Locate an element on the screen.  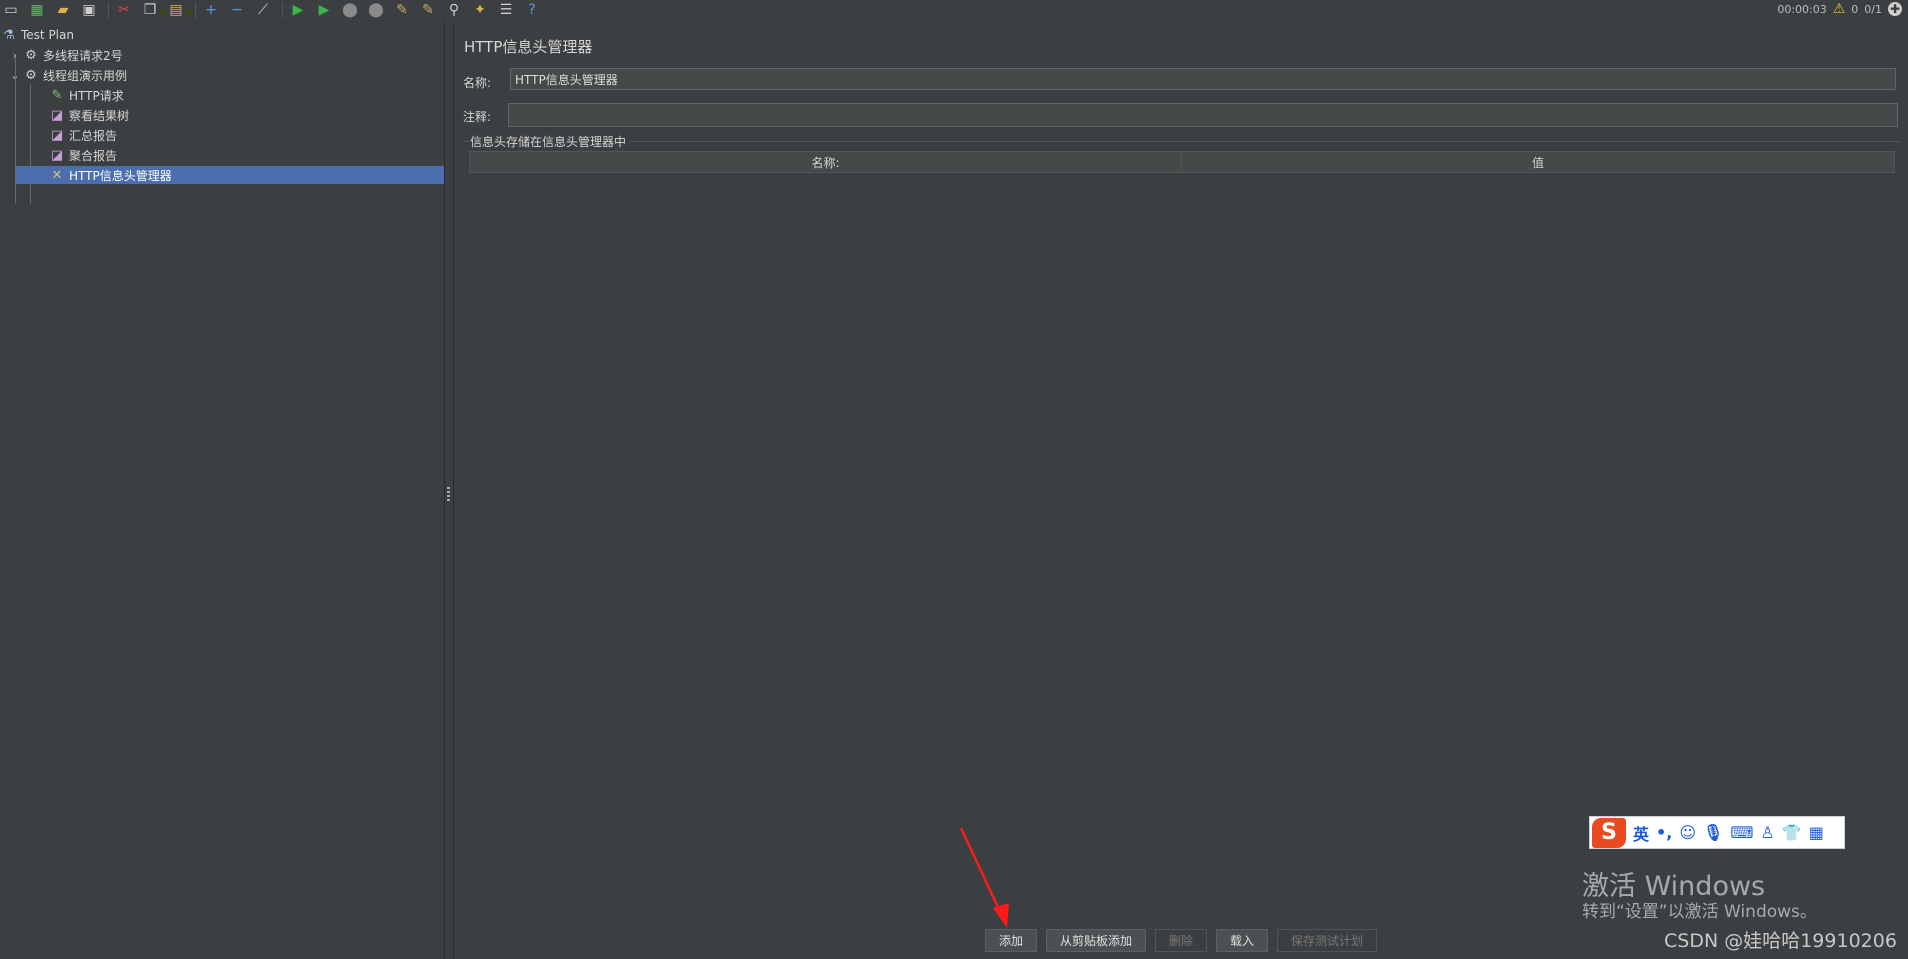
tree-node-test-plan: ⚗ Test Plan is located at coordinates (37, 35).